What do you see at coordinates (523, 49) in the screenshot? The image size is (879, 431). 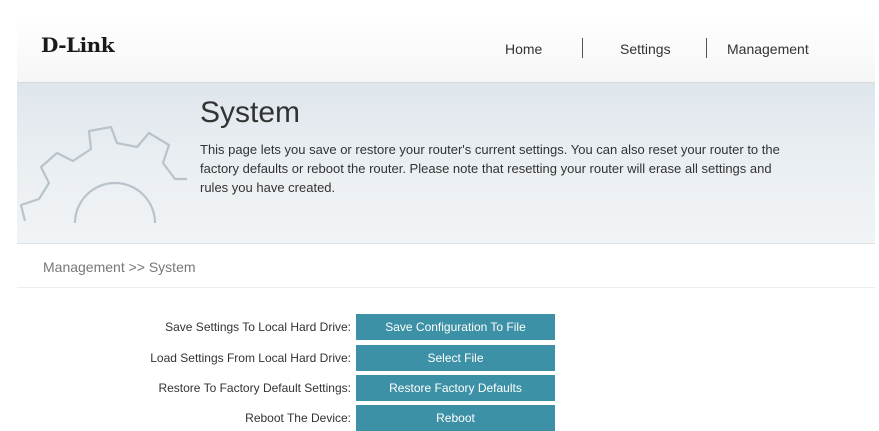 I see `nav-home: Home` at bounding box center [523, 49].